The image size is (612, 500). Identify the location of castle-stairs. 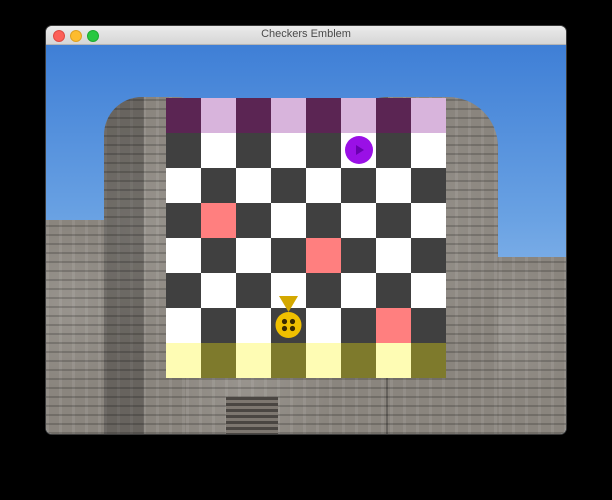
(252, 415).